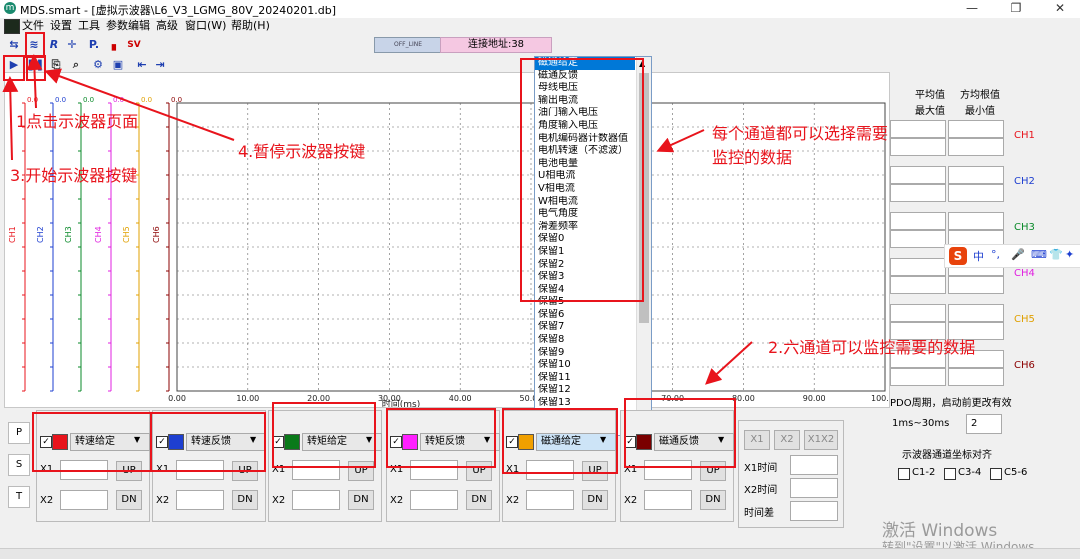  I want to click on arrow-to-channel-panels, so click(729, 363).